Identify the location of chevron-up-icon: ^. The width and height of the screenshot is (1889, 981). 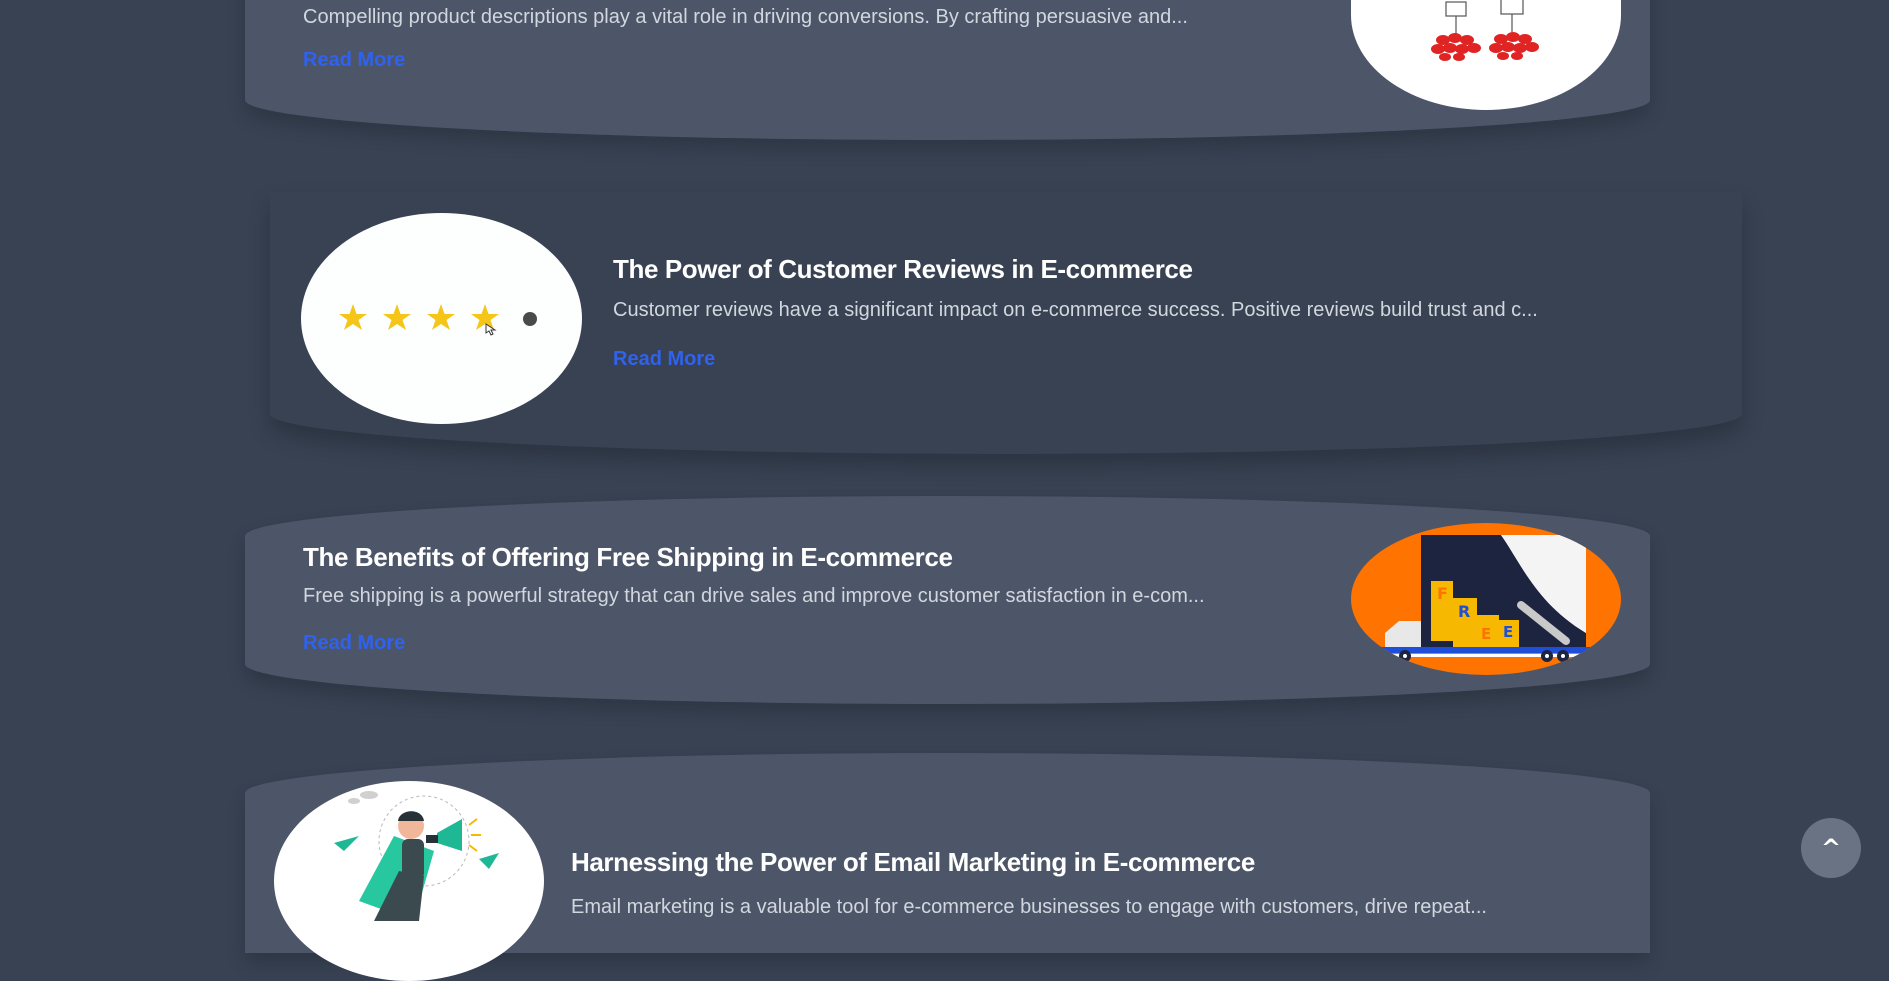
(1831, 848).